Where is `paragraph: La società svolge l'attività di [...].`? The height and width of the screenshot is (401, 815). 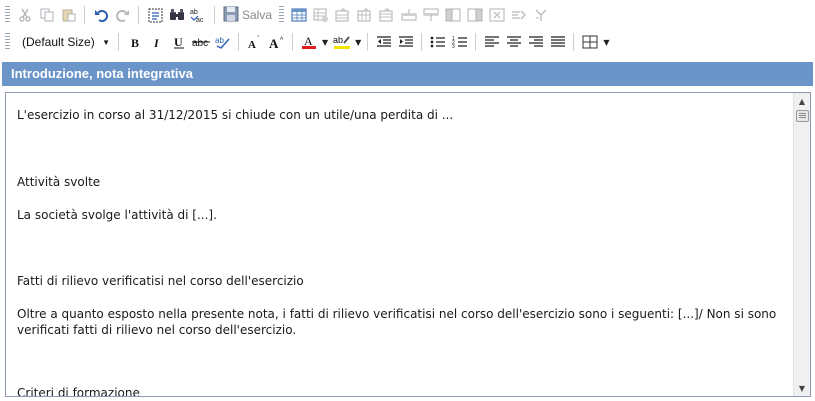
paragraph: La società svolge l'attività di [...]. is located at coordinates (402, 215).